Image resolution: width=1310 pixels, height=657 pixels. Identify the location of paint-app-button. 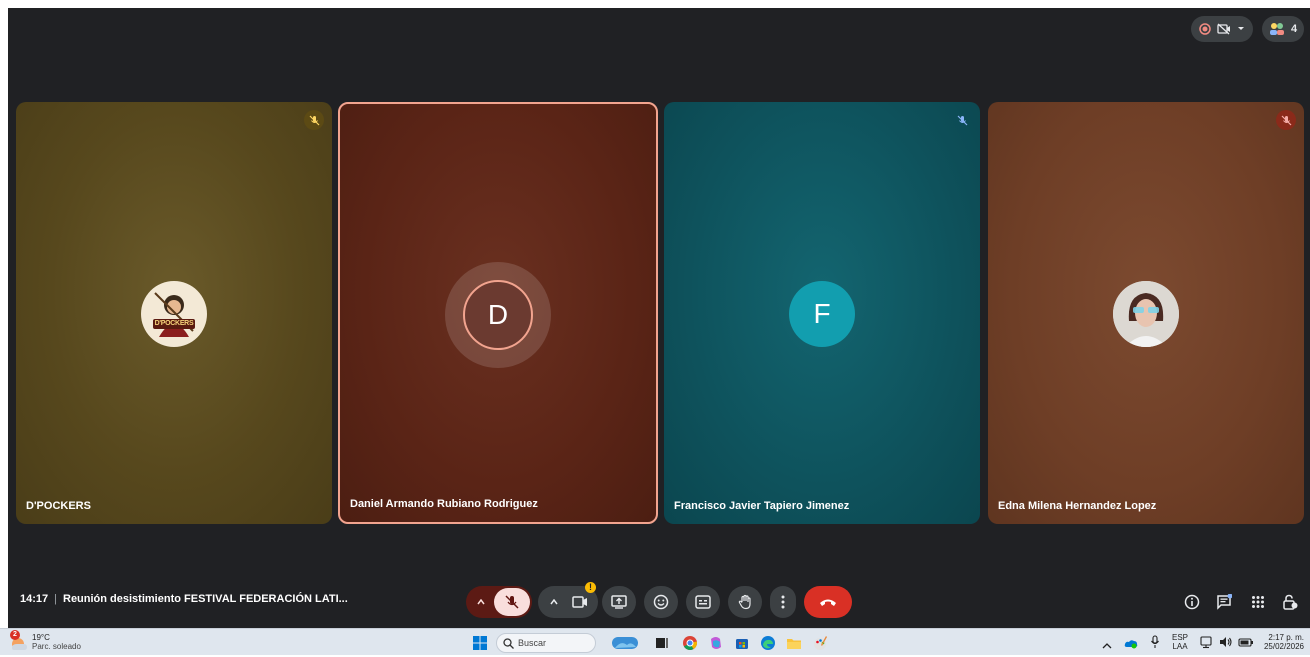
(820, 643).